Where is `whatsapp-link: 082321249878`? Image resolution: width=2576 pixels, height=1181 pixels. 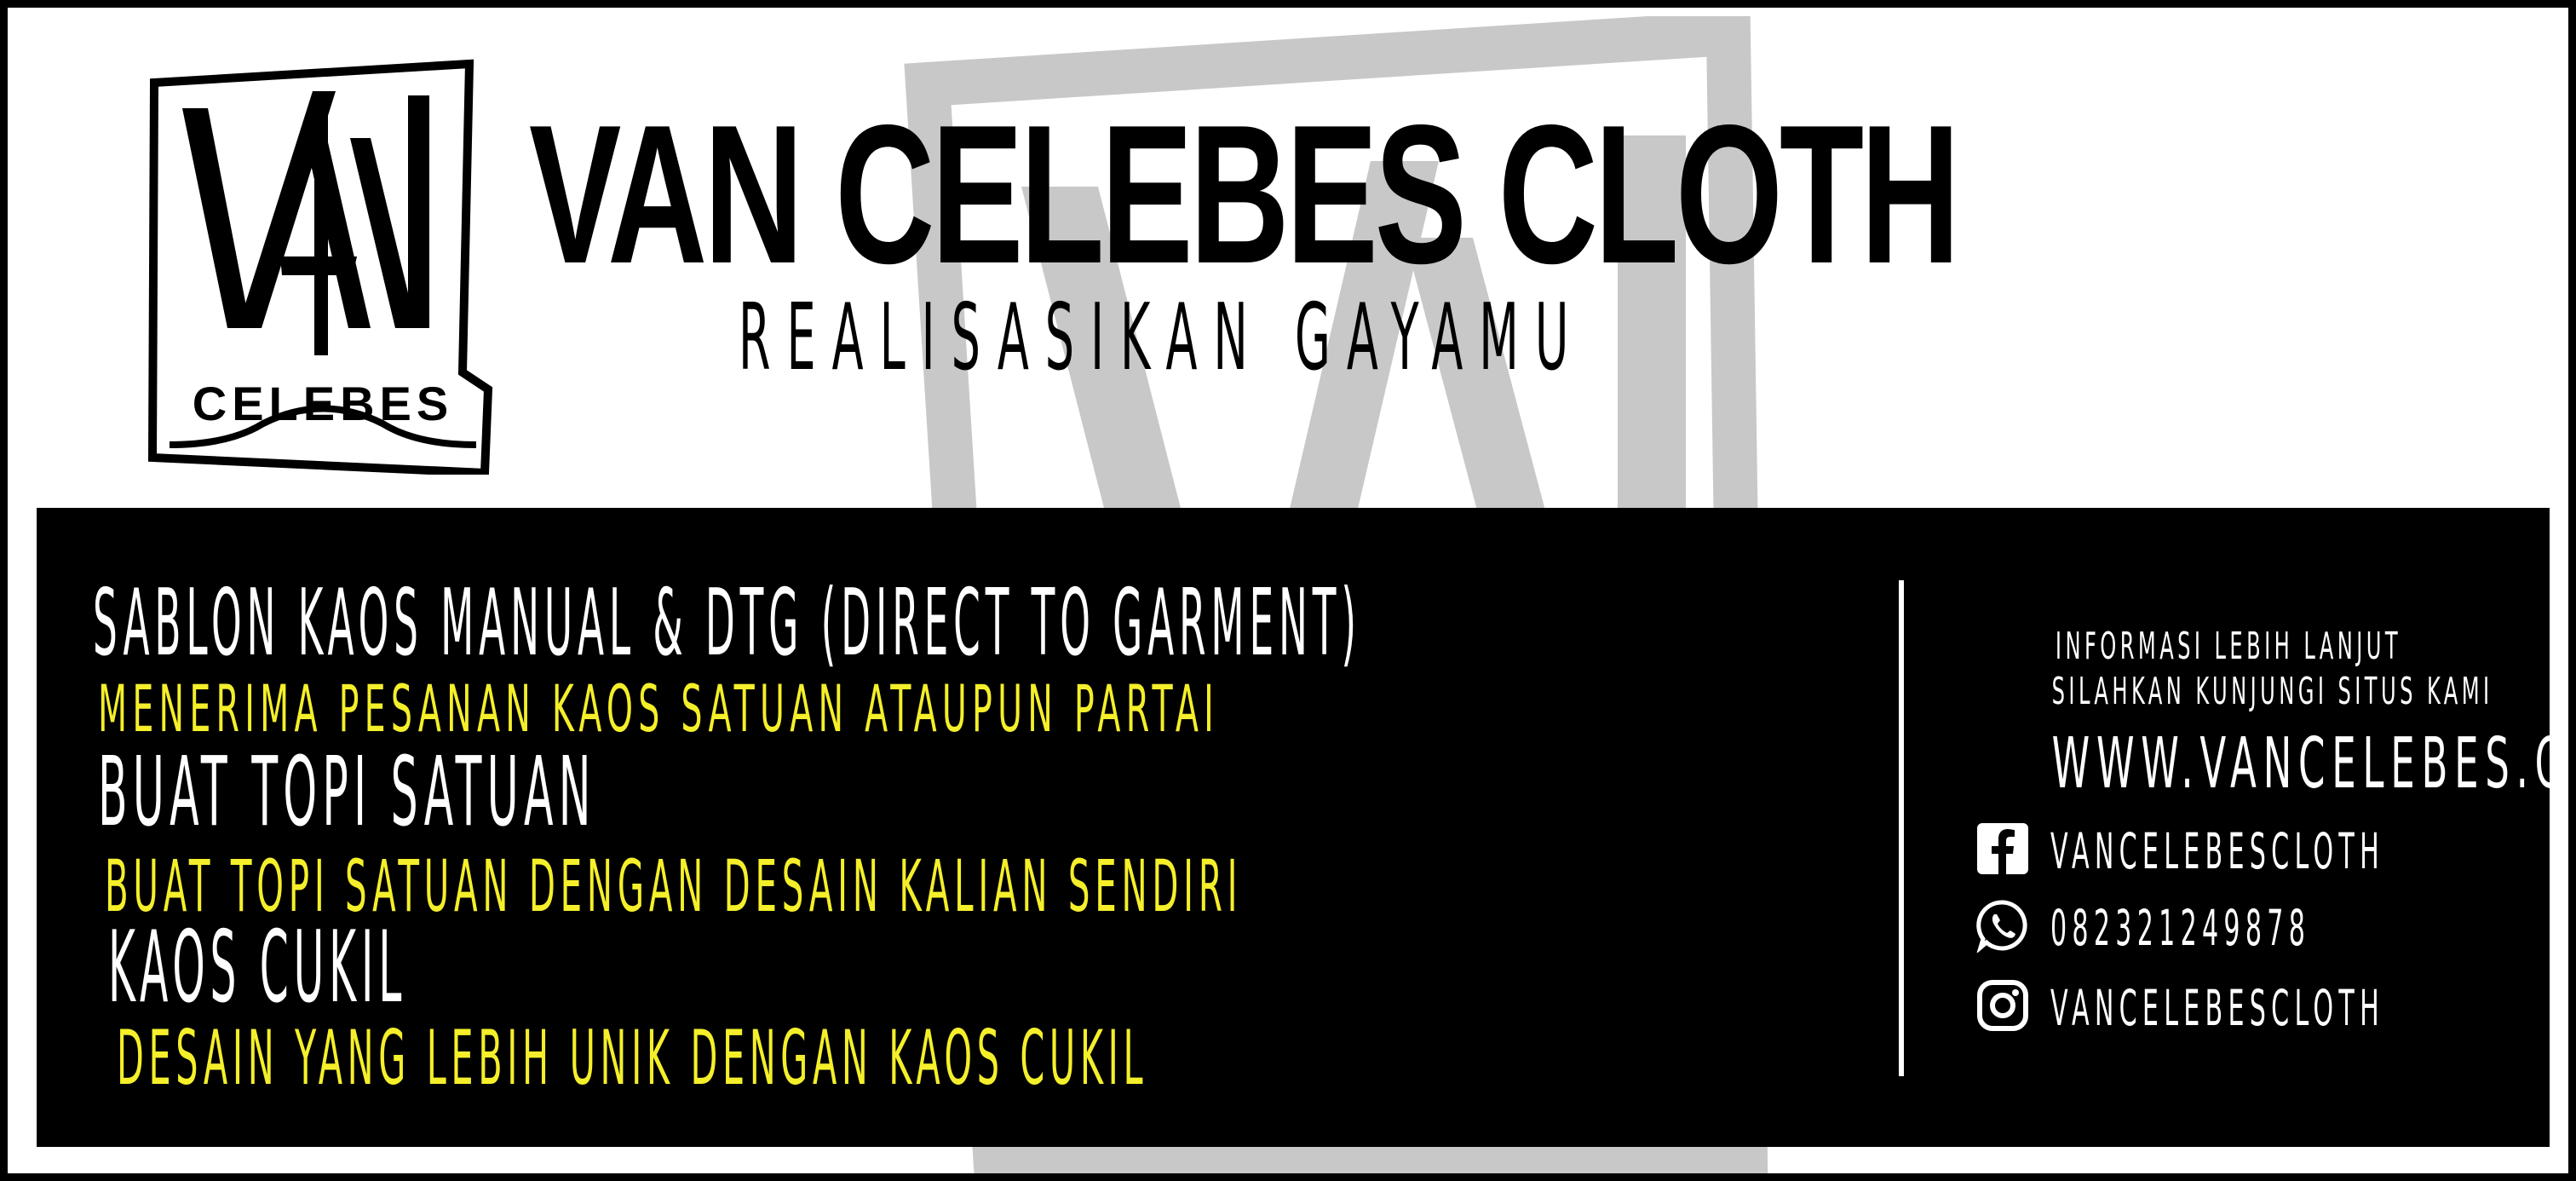
whatsapp-link: 082321249878 is located at coordinates (2265, 928).